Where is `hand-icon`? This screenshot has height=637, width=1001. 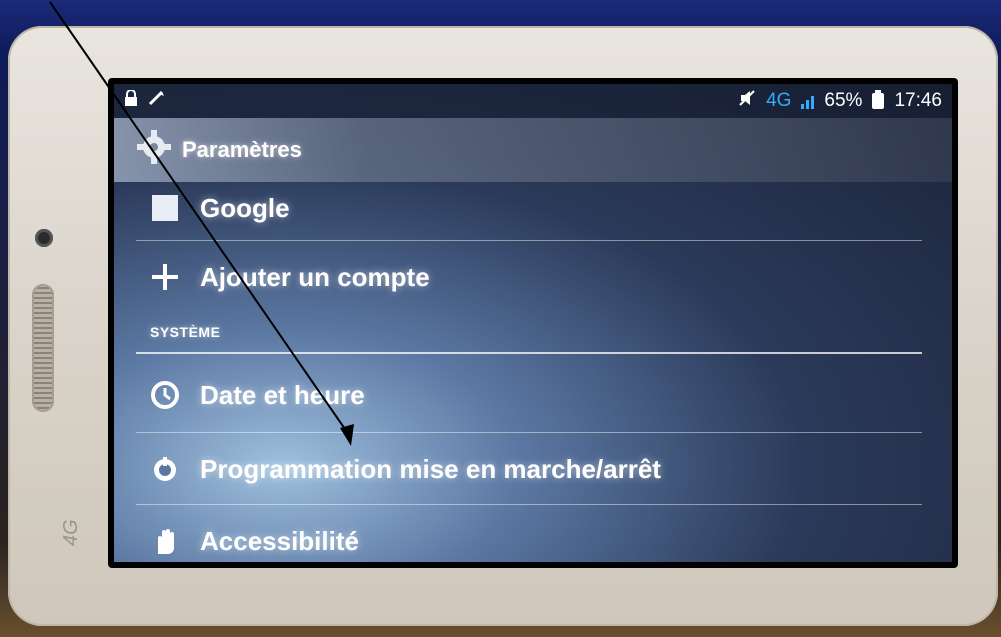
hand-icon is located at coordinates (165, 541).